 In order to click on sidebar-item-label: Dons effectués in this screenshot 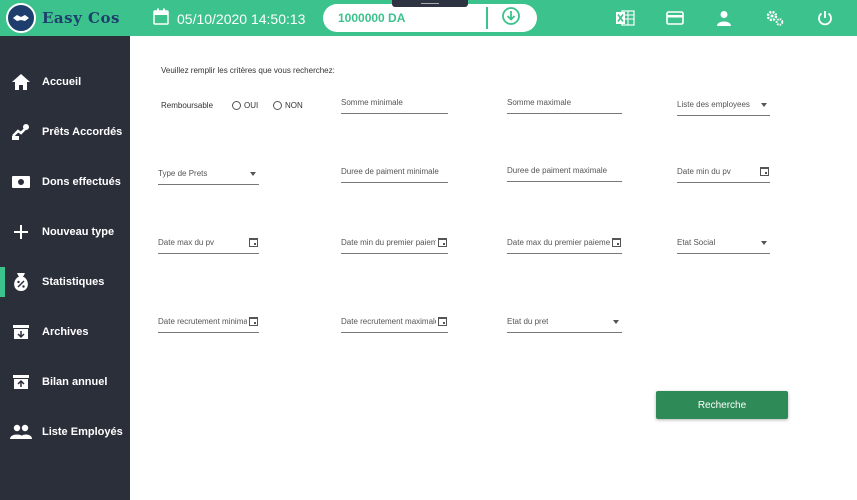, I will do `click(81, 182)`.